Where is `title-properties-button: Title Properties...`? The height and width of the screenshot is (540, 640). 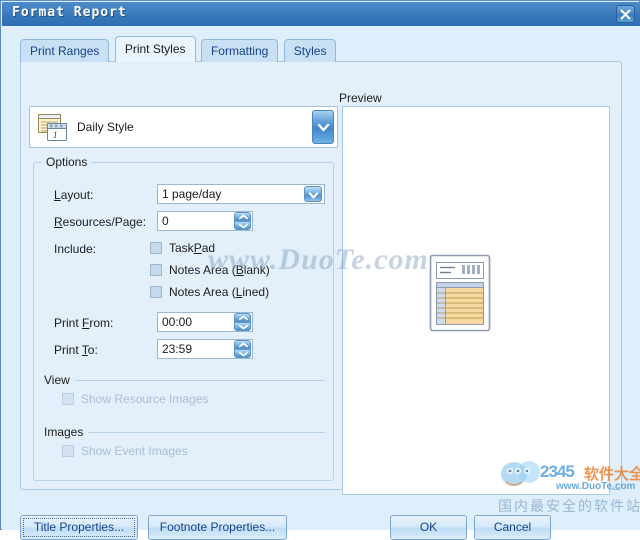 title-properties-button: Title Properties... is located at coordinates (79, 527).